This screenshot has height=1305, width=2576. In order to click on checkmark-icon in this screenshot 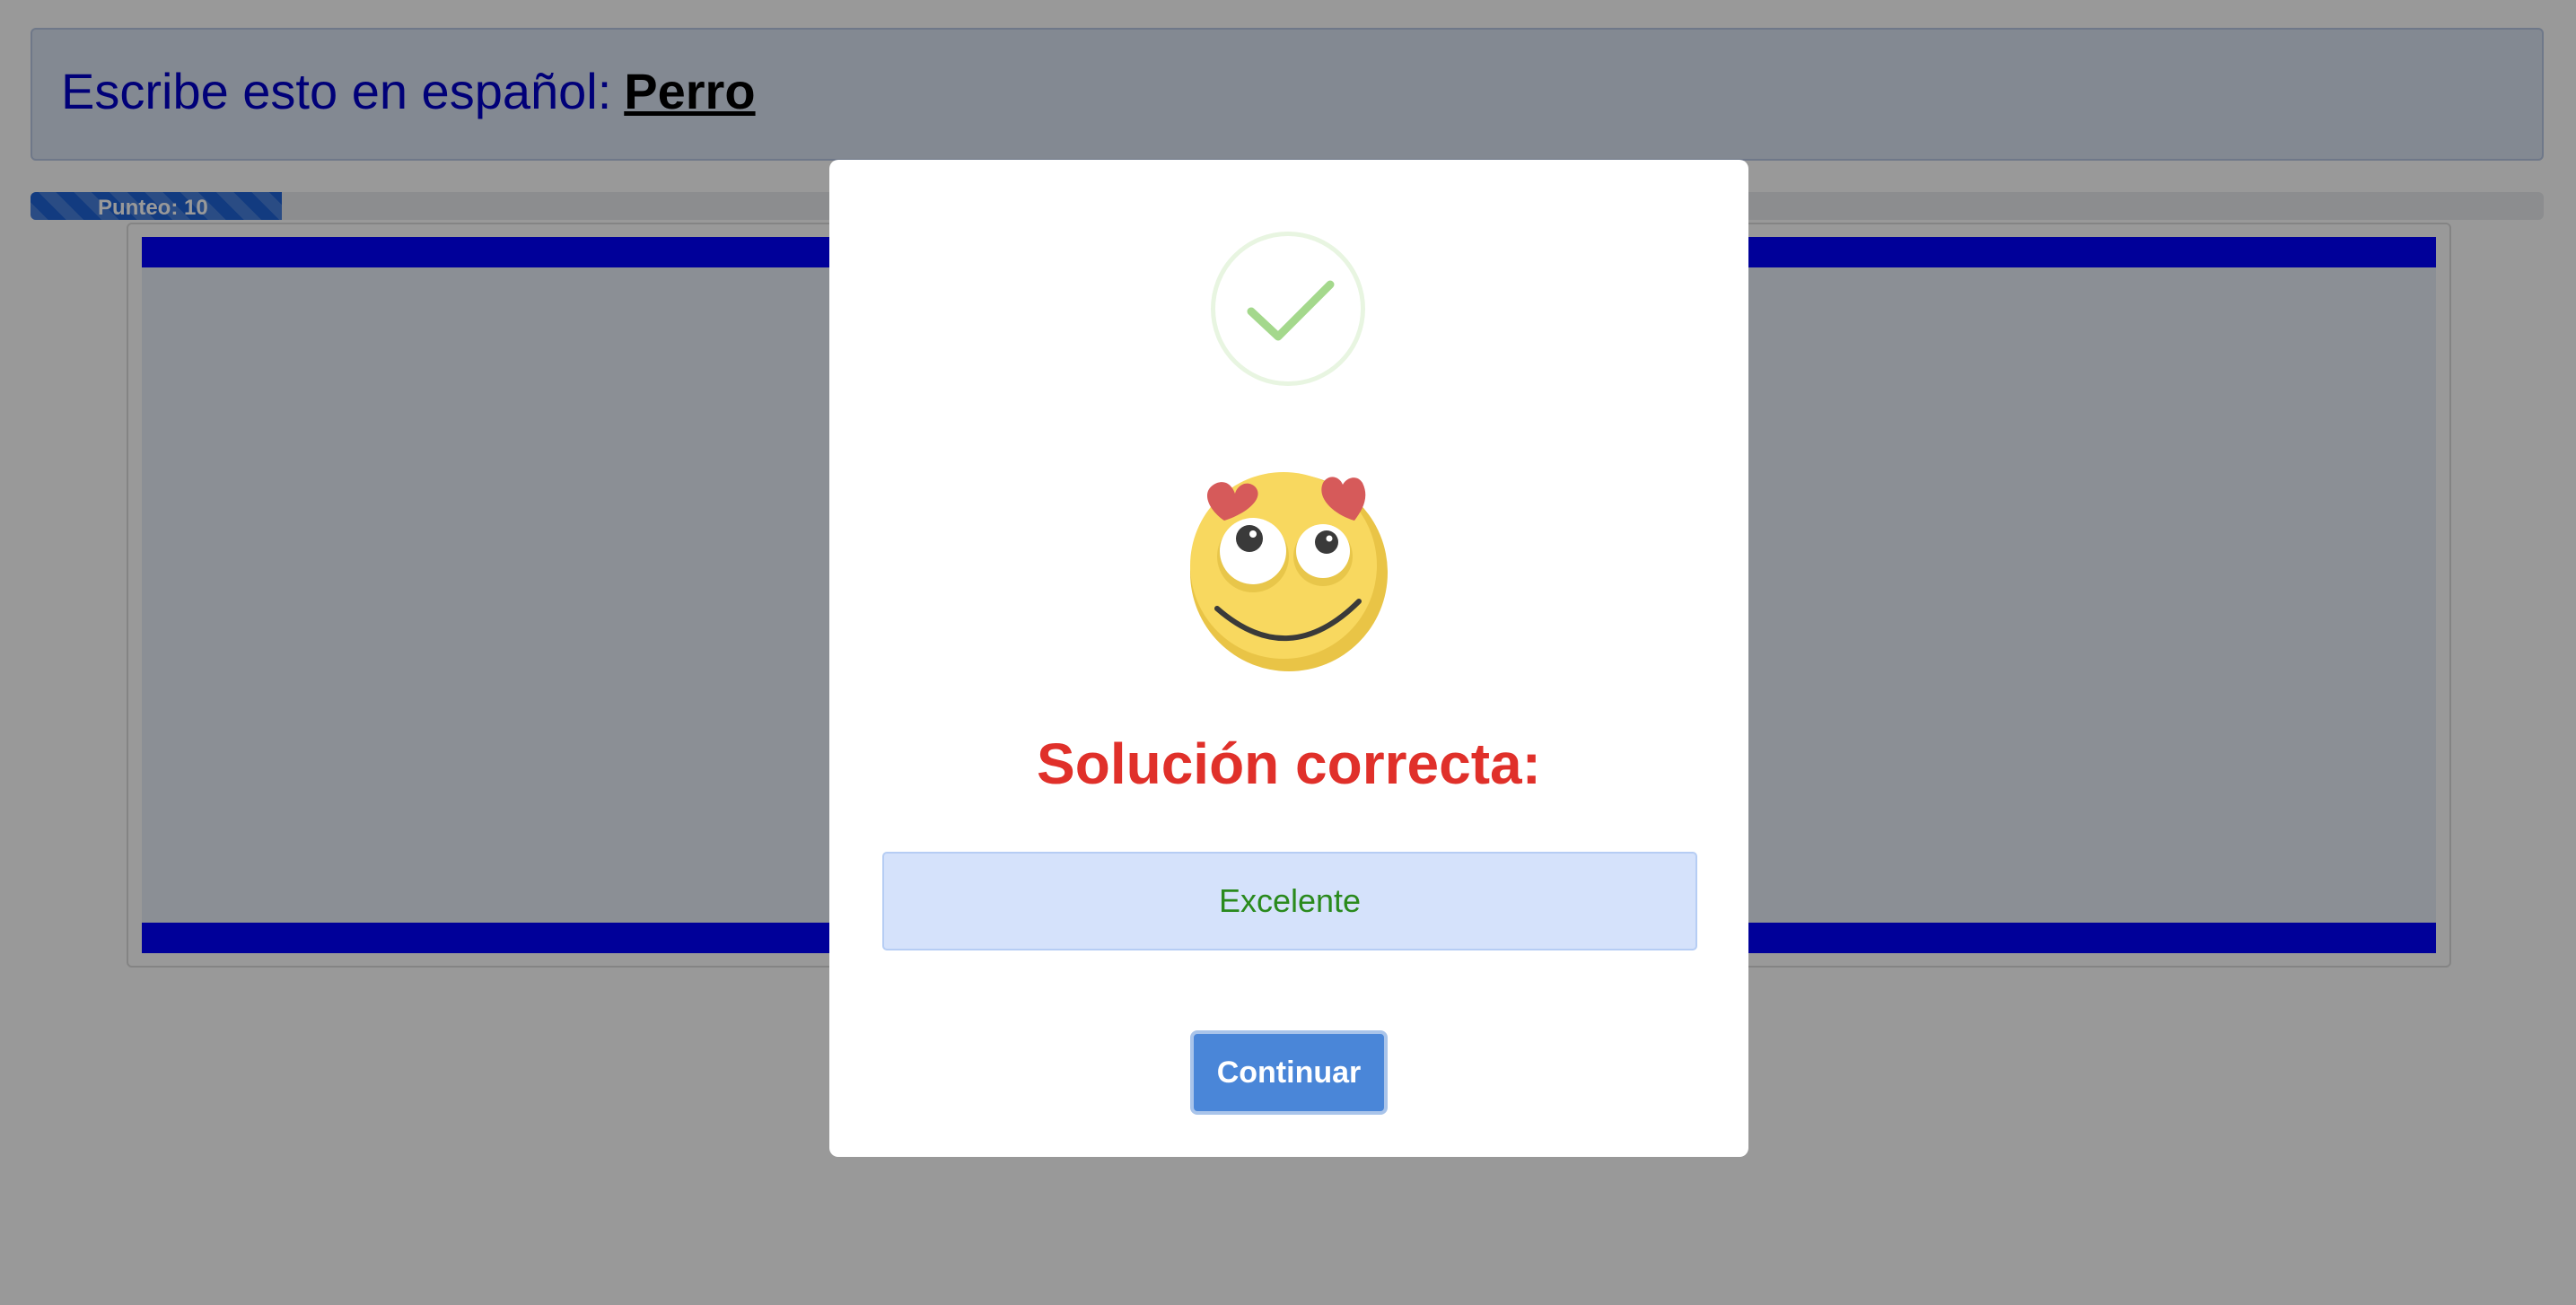, I will do `click(1288, 309)`.